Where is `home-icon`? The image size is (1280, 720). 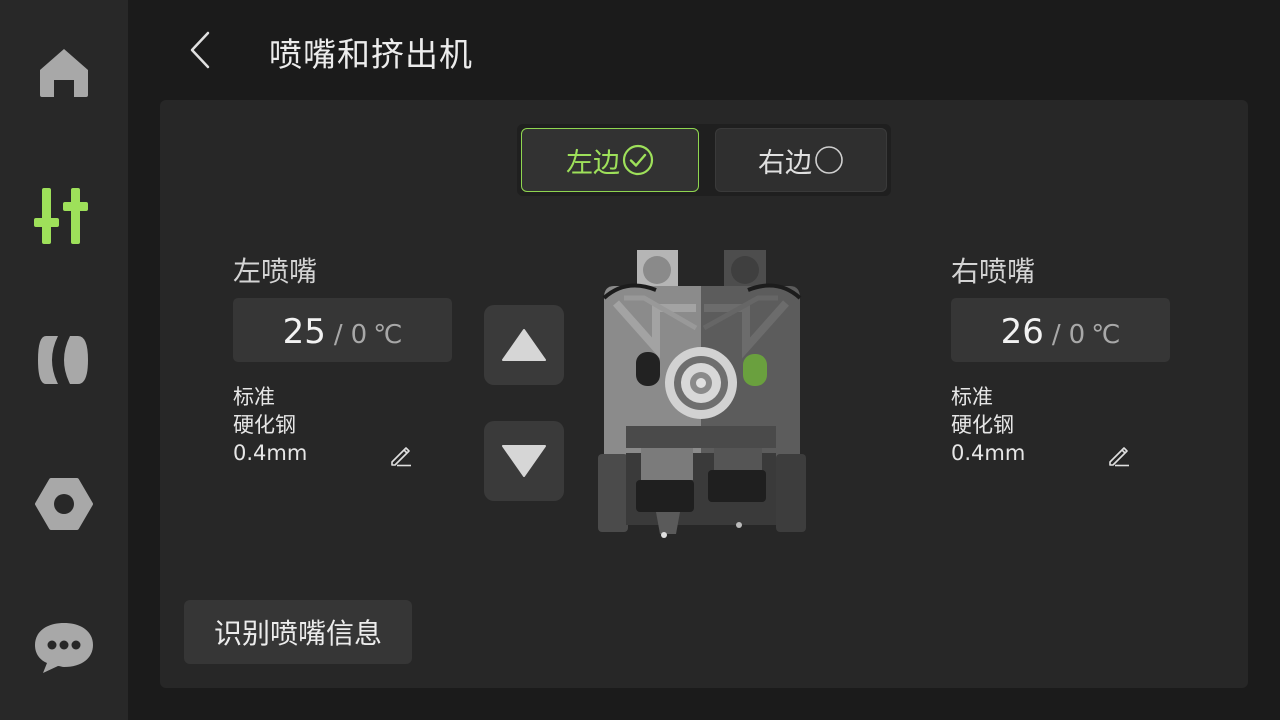
home-icon is located at coordinates (64, 73).